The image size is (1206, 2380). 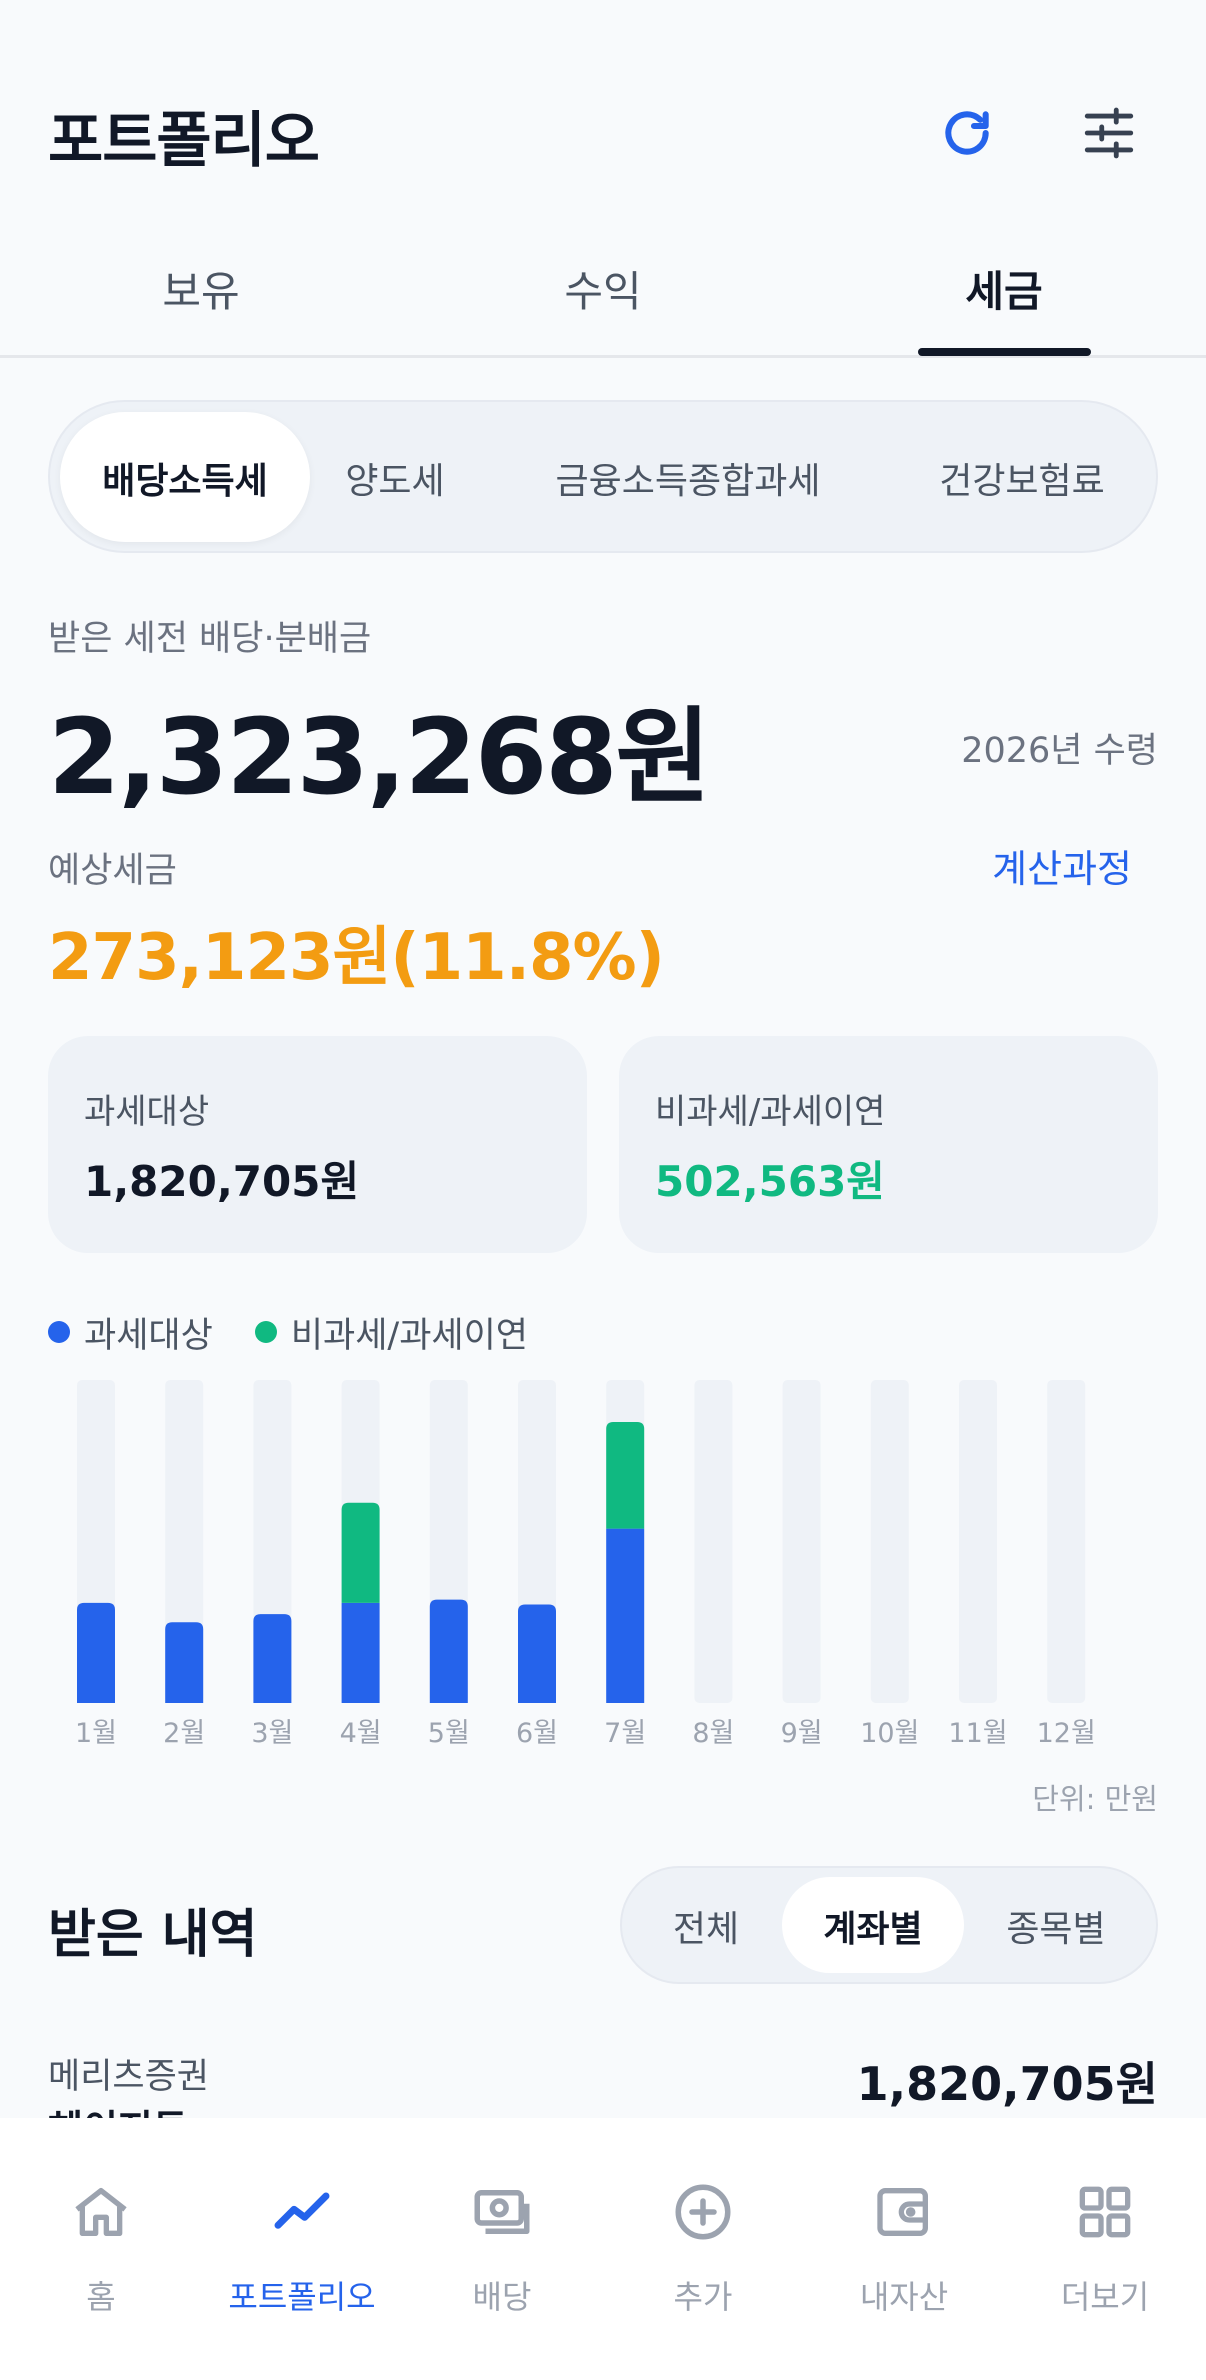 I want to click on chart-x-tick-label: 1월, so click(x=96, y=1733).